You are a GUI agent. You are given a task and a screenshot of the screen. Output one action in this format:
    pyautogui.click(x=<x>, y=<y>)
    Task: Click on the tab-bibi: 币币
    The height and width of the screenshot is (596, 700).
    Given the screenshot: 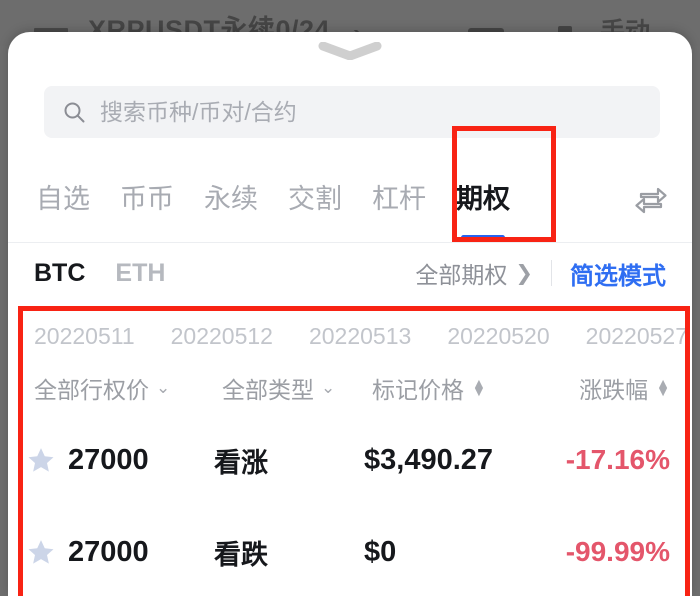 What is the action you would take?
    pyautogui.click(x=147, y=198)
    